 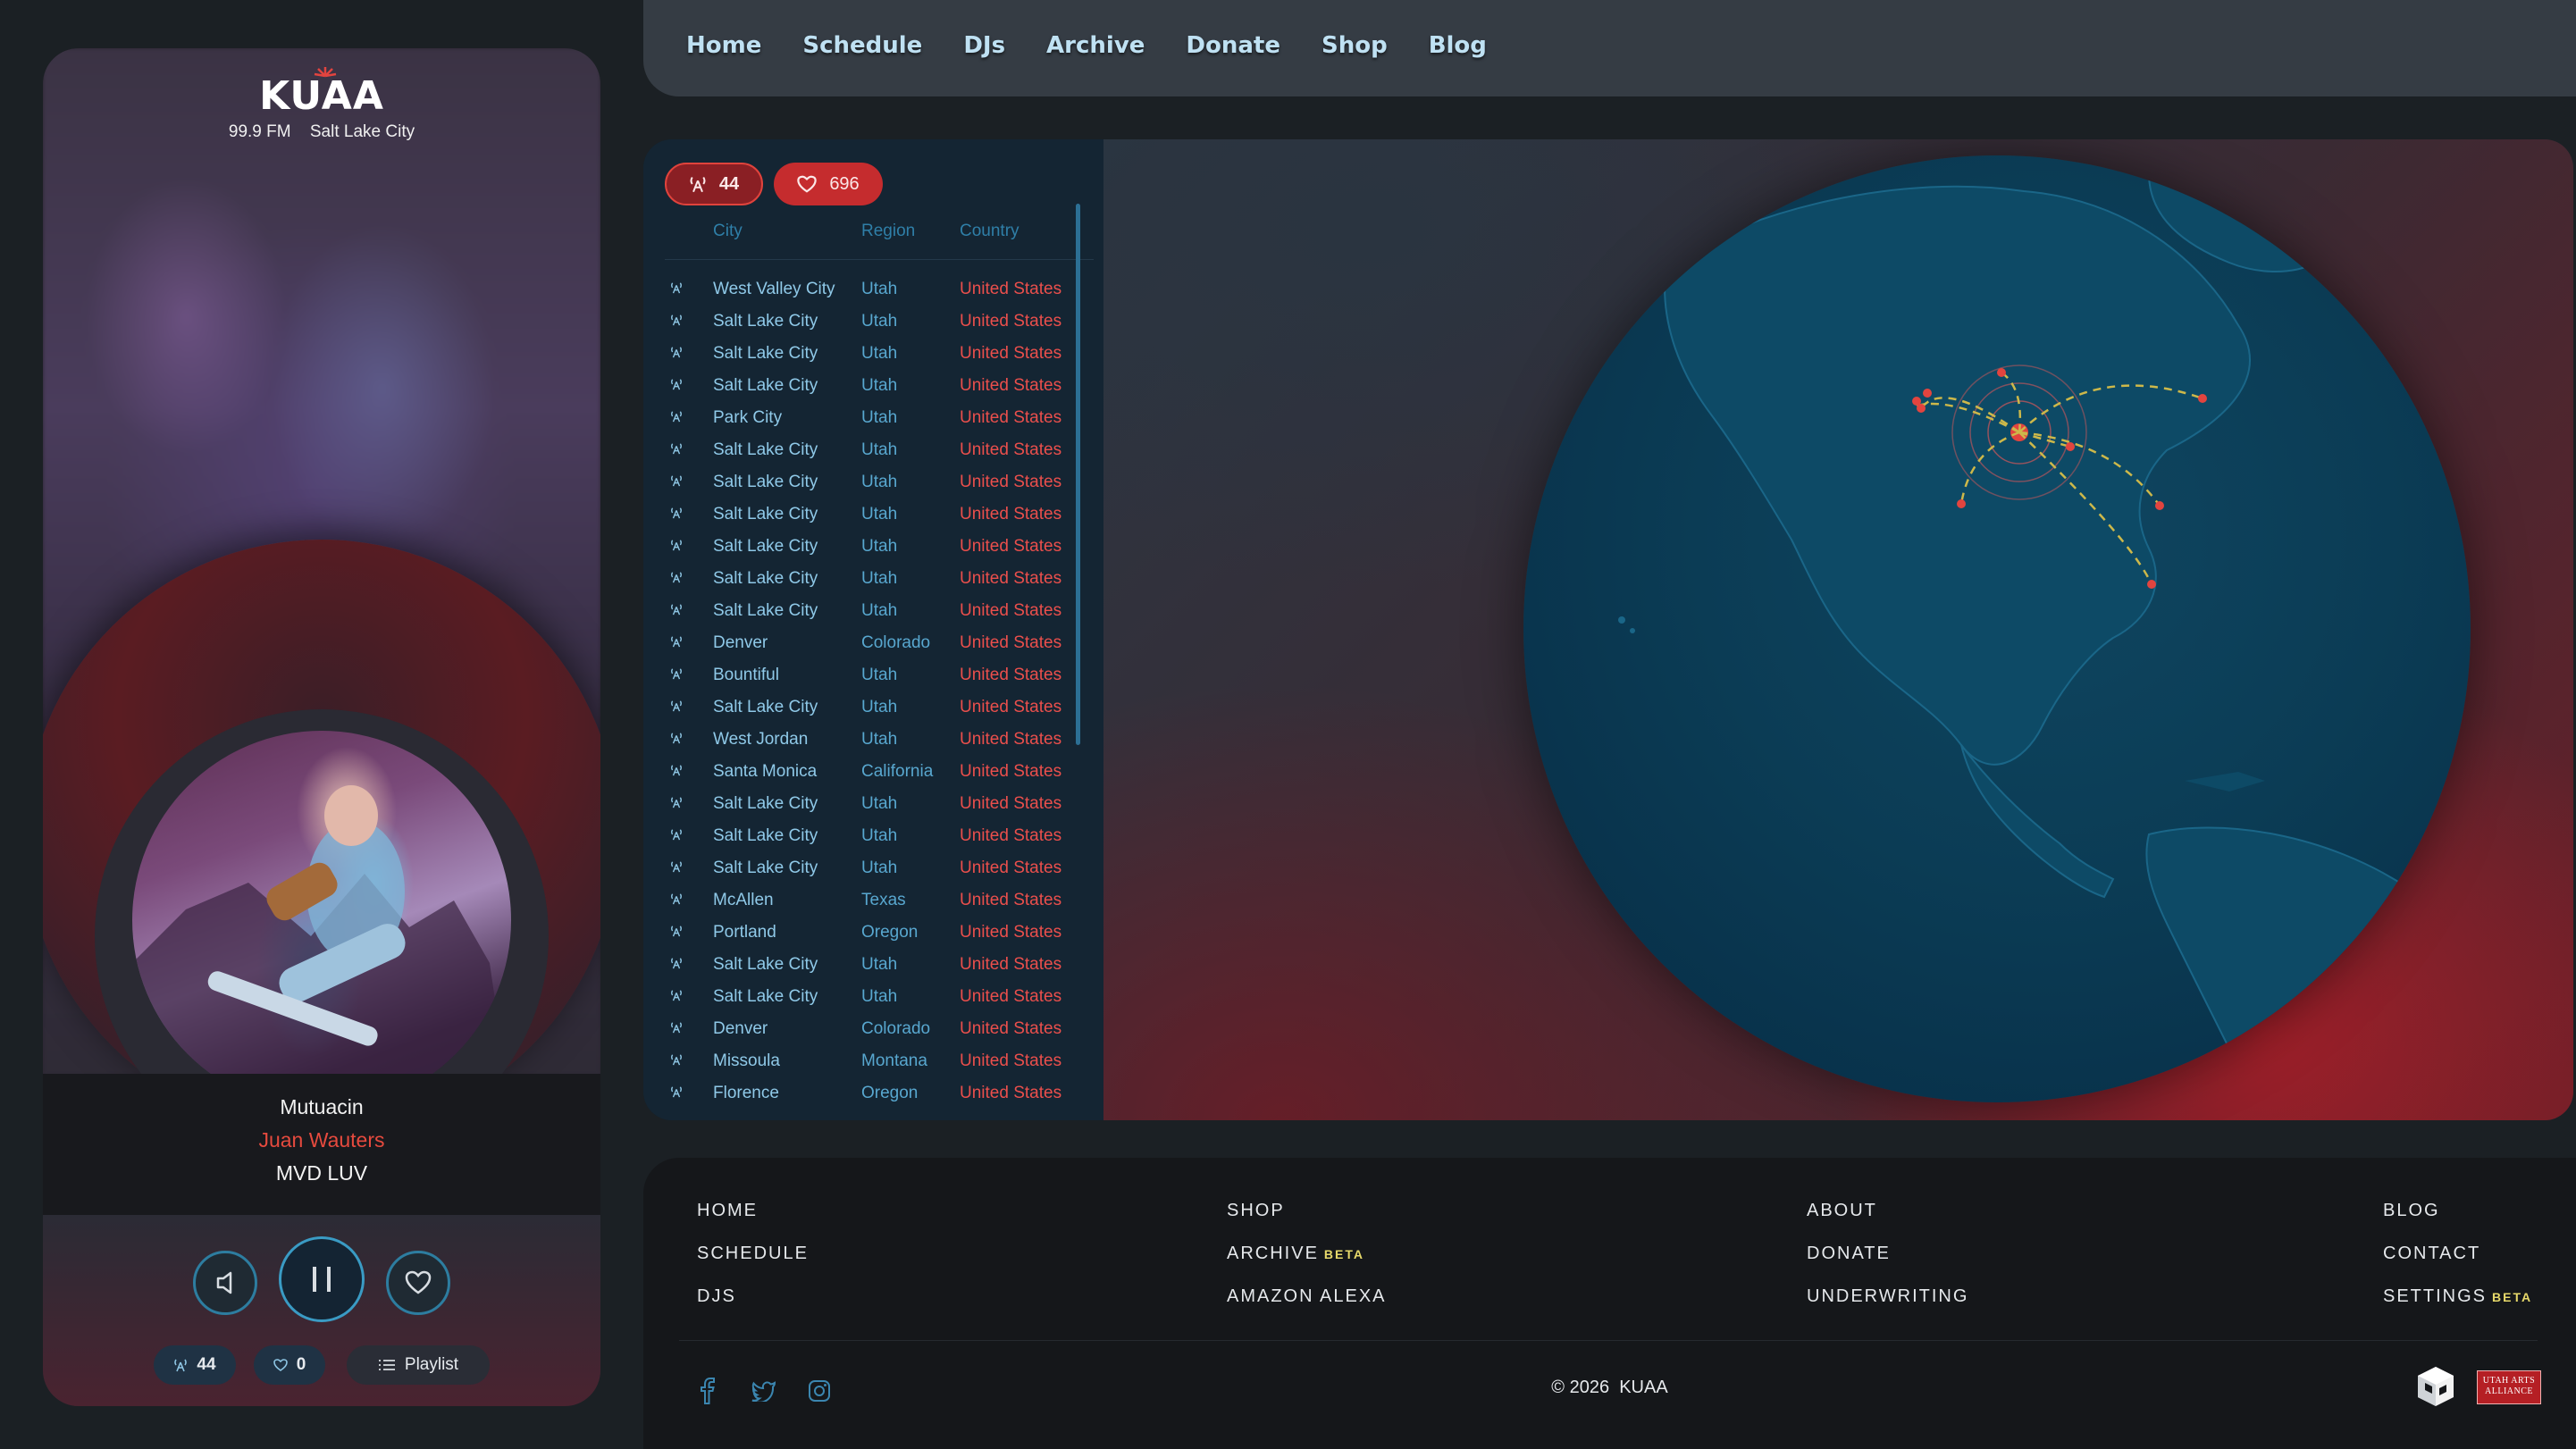 I want to click on footer-link-home: HOME, so click(x=753, y=1222).